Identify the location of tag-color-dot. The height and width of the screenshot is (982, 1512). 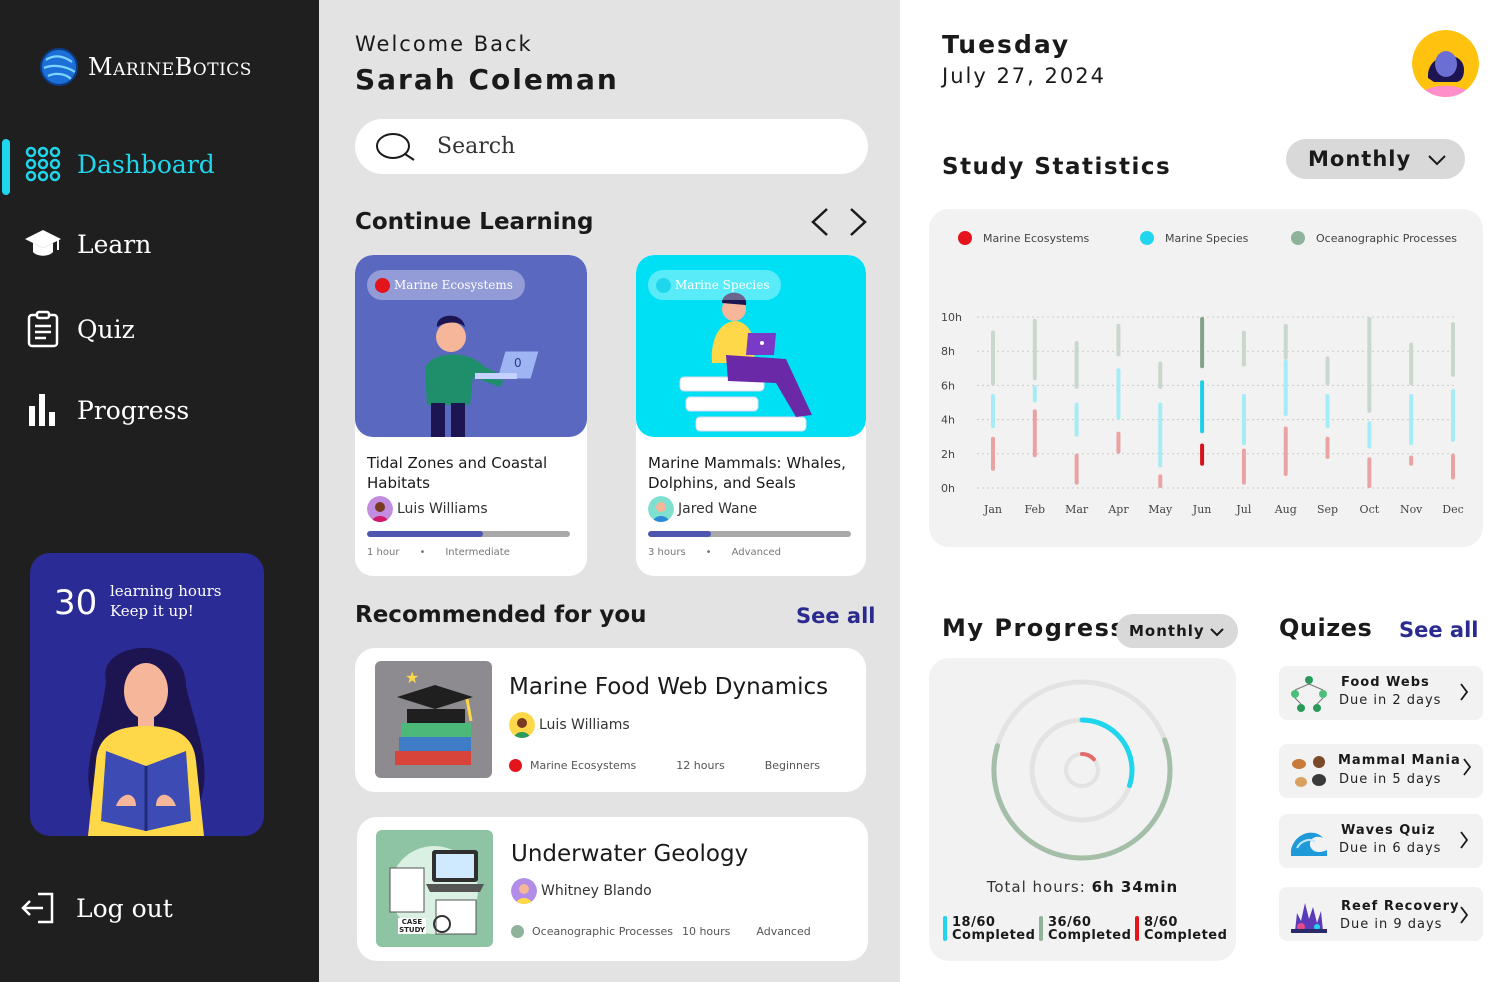
(663, 285).